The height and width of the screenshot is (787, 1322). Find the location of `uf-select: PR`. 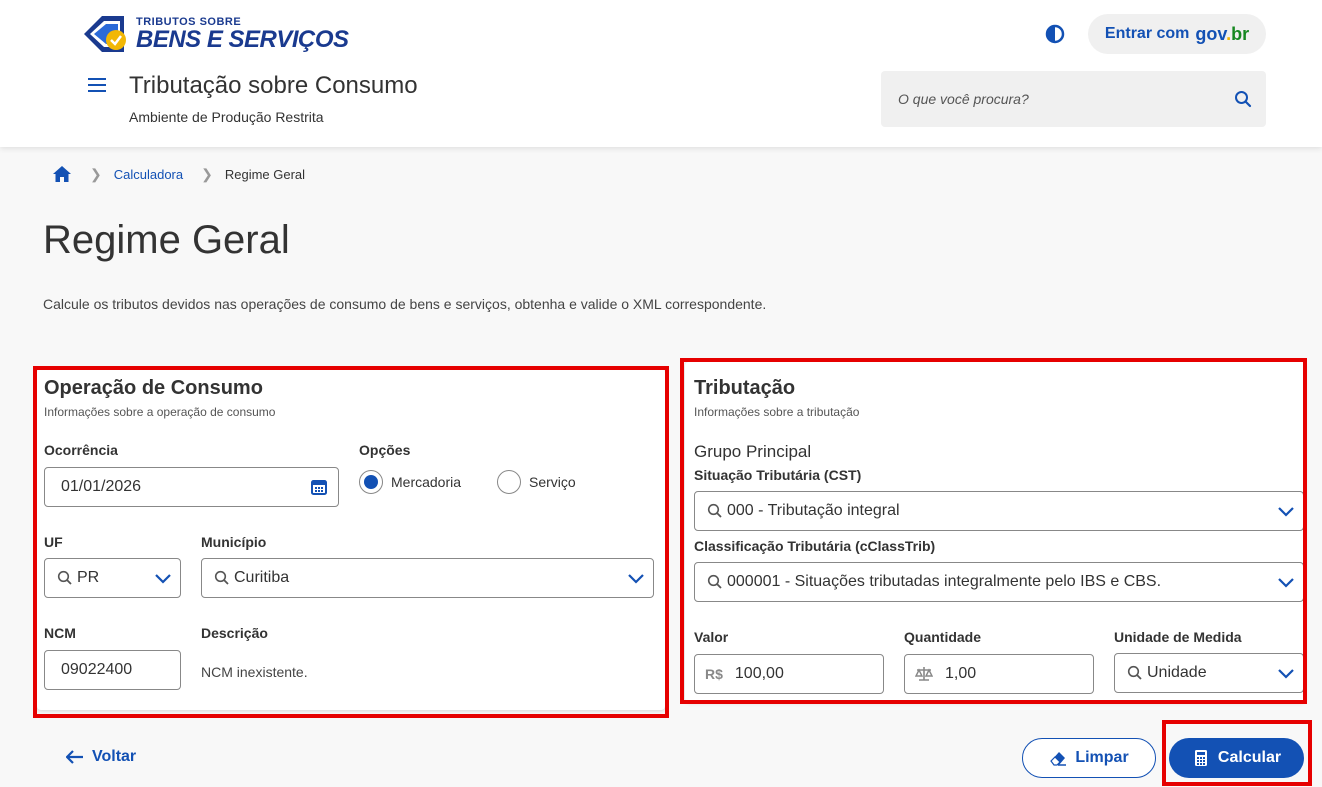

uf-select: PR is located at coordinates (112, 578).